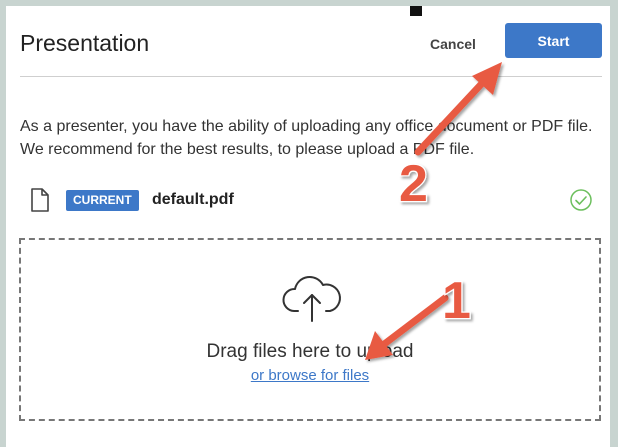 Image resolution: width=618 pixels, height=447 pixels. I want to click on top-edge-artifact, so click(416, 11).